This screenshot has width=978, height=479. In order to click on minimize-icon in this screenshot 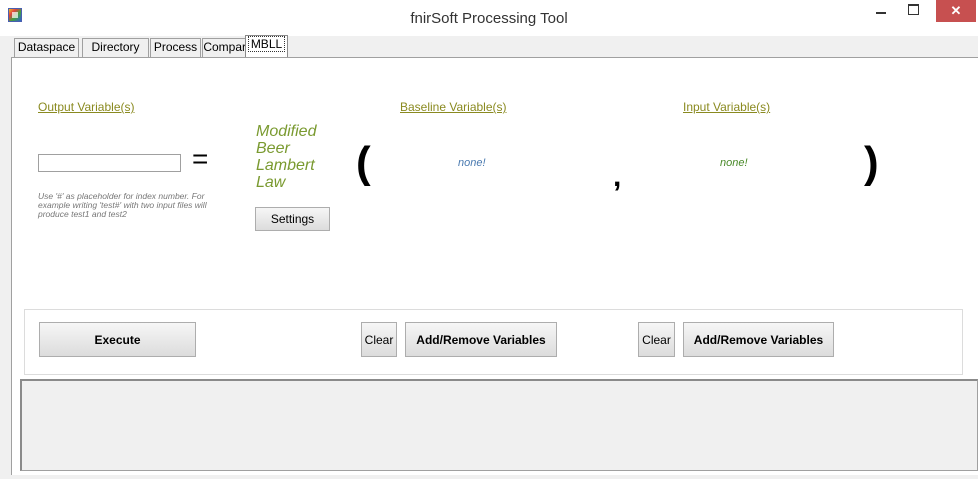, I will do `click(881, 11)`.